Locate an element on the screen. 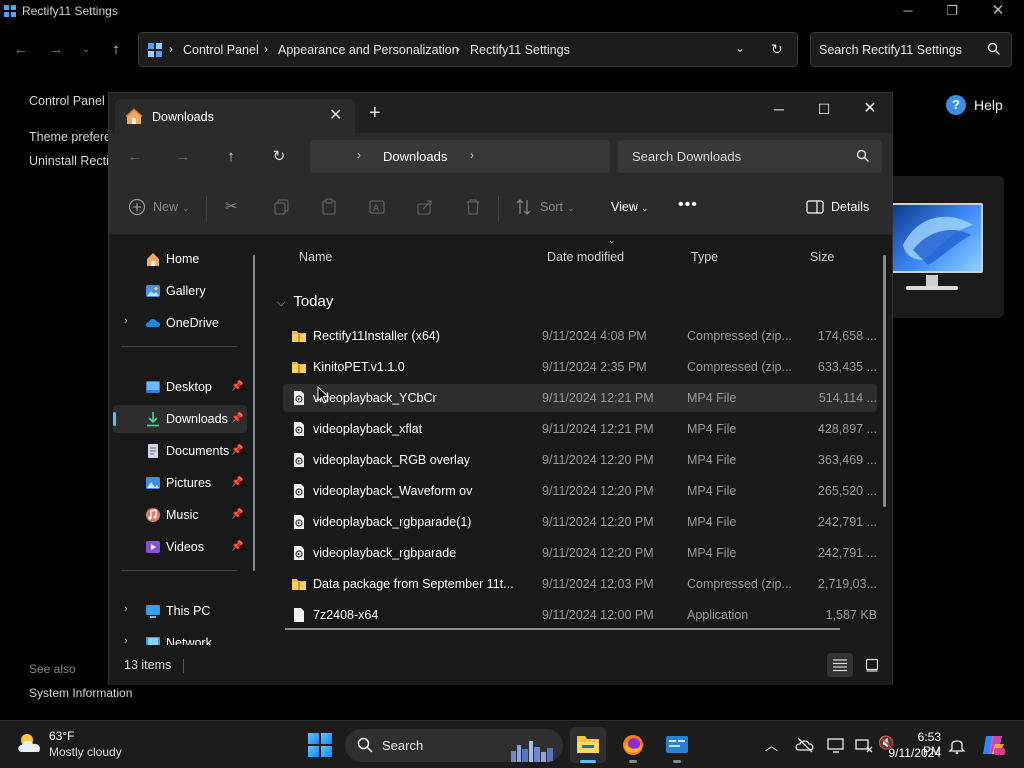 The height and width of the screenshot is (768, 1024). cut-icon: ✂ is located at coordinates (231, 206).